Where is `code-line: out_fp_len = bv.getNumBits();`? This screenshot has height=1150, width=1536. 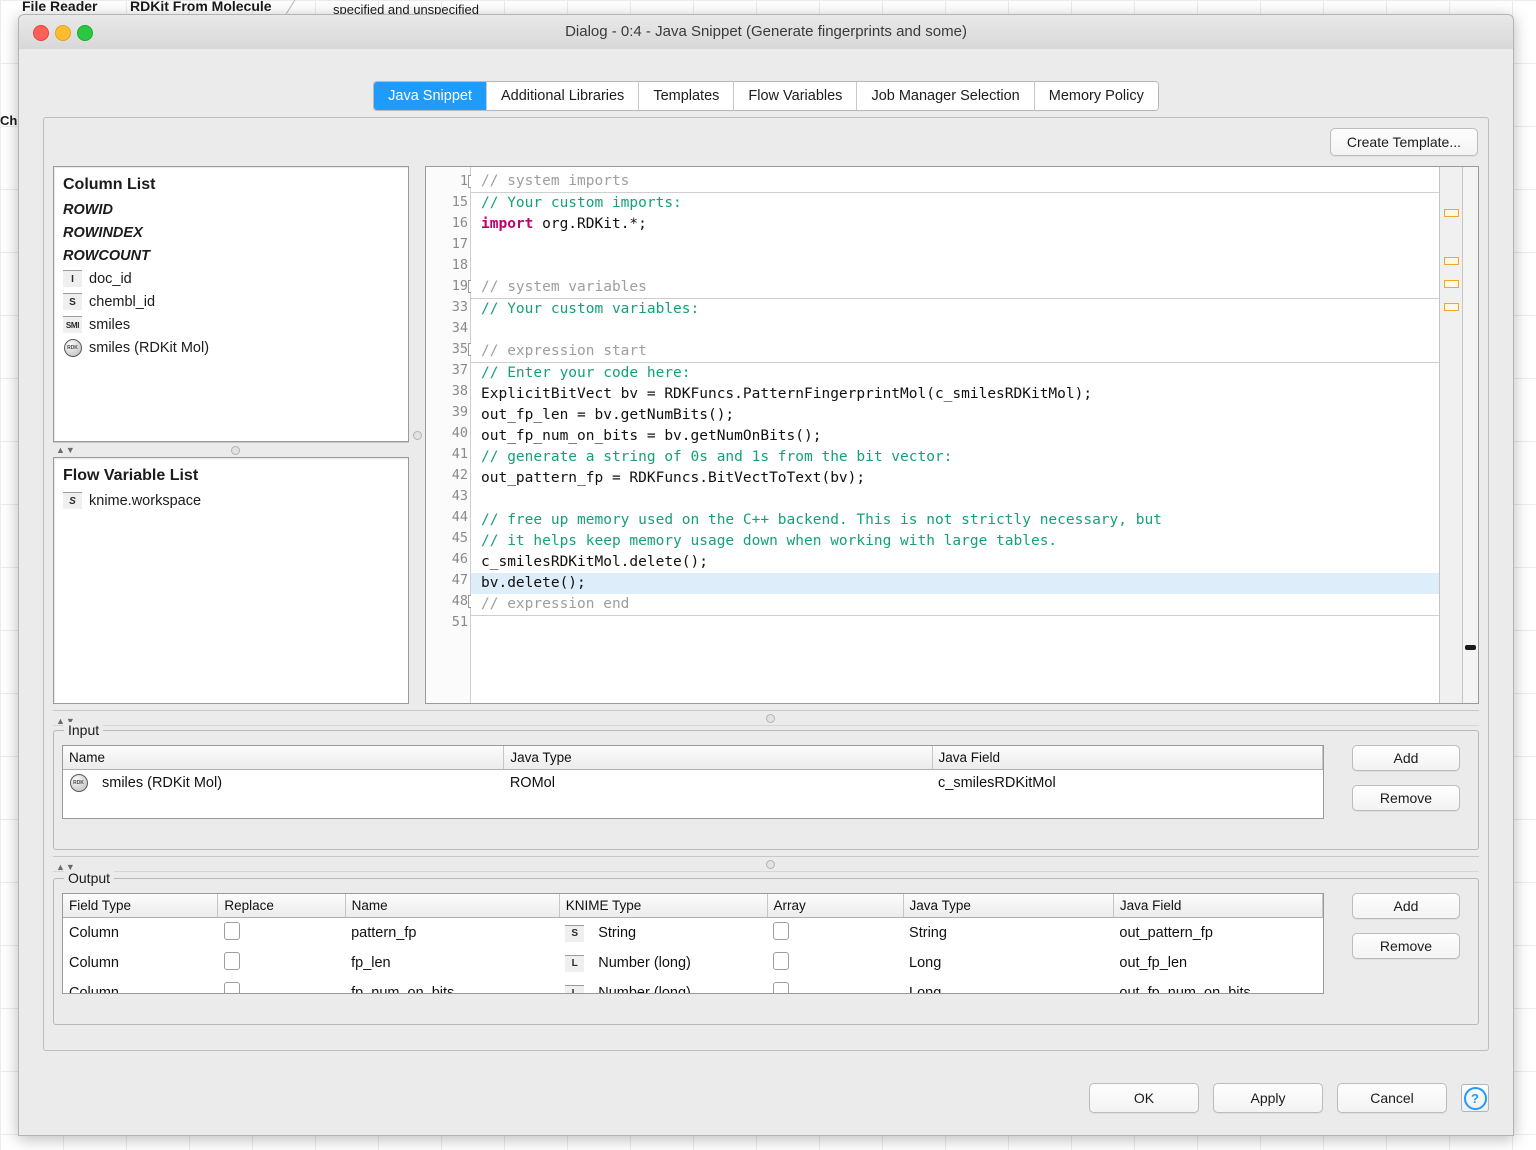 code-line: out_fp_len = bv.getNumBits(); is located at coordinates (955, 415).